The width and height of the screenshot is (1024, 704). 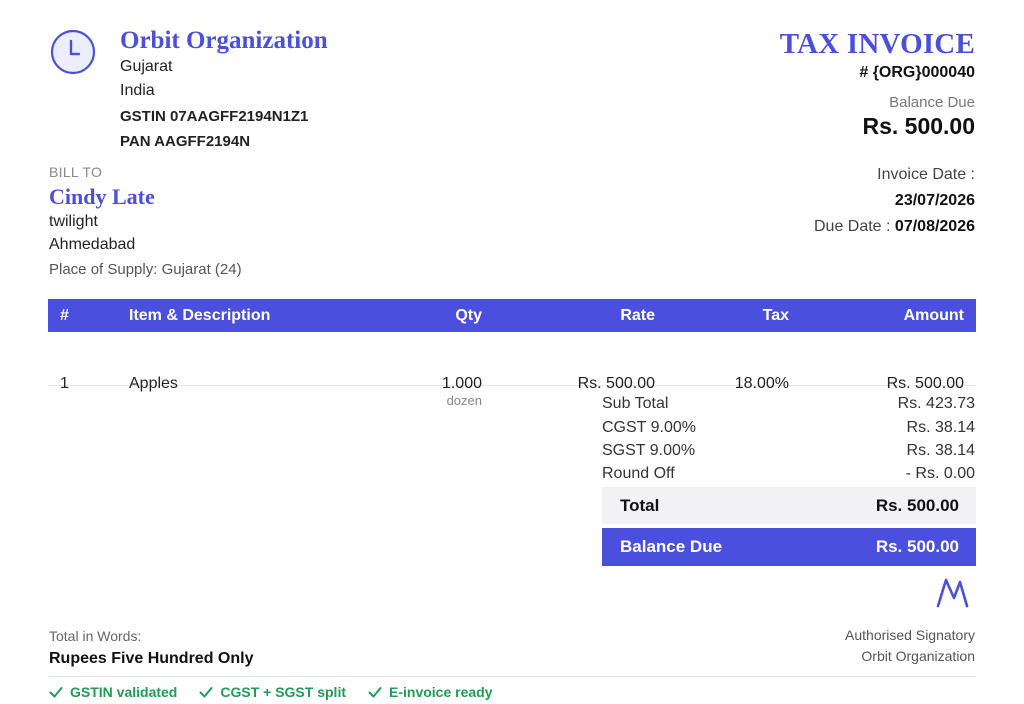 What do you see at coordinates (649, 427) in the screenshot?
I see `cgst-label: CGST 9.00%` at bounding box center [649, 427].